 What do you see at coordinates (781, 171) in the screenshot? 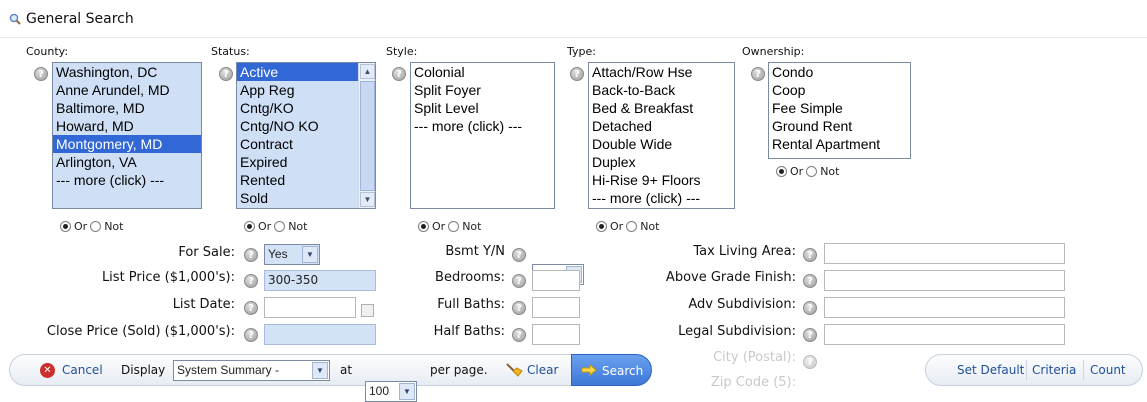
I see `ownership-or-radio` at bounding box center [781, 171].